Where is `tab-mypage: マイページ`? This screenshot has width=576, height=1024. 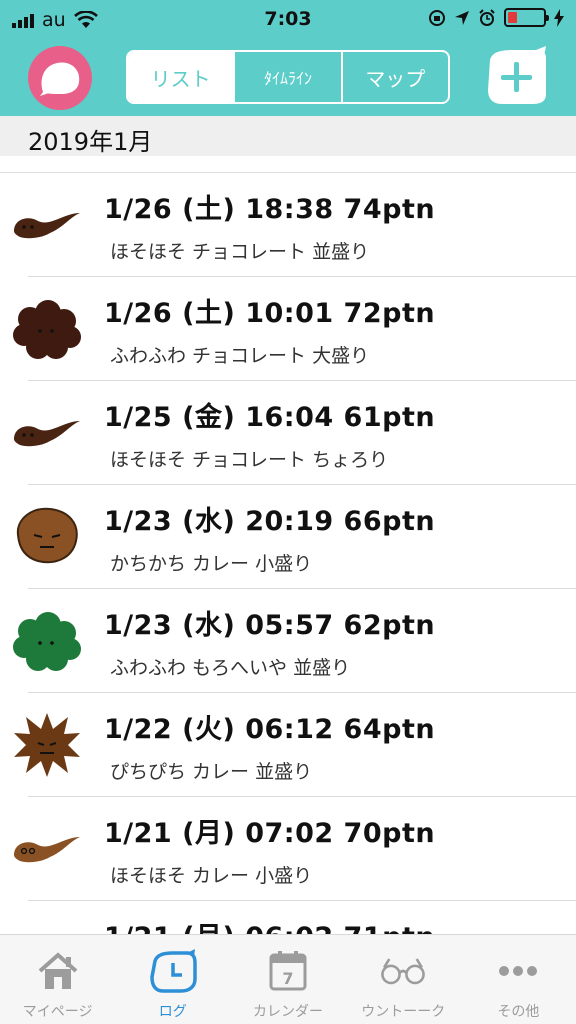 tab-mypage: マイページ is located at coordinates (57, 979).